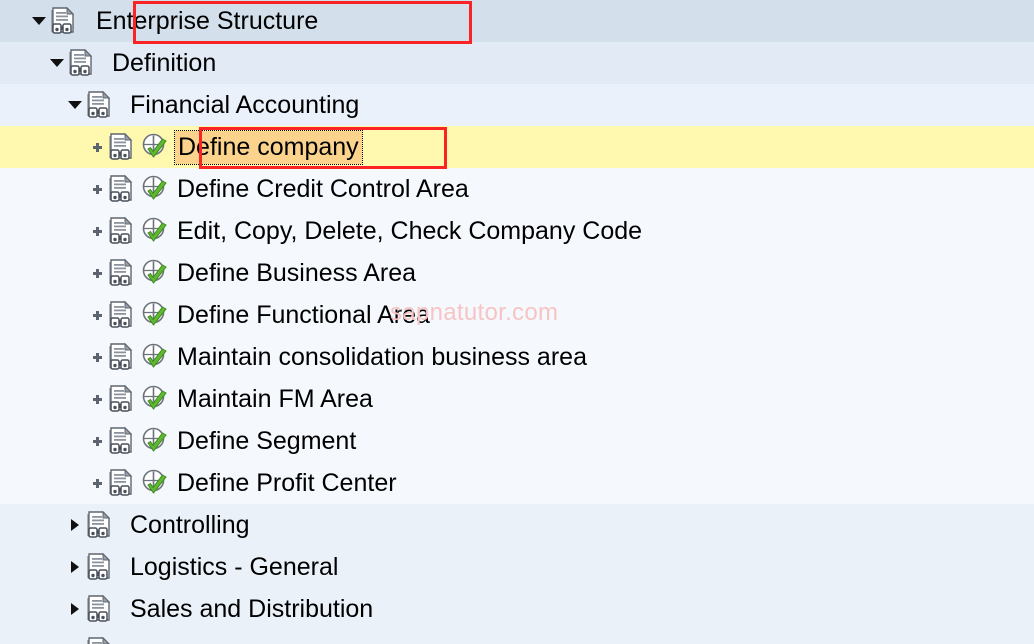 Image resolution: width=1034 pixels, height=644 pixels. Describe the element at coordinates (303, 315) in the screenshot. I see `tree-row-label: Define Functional Area` at that location.